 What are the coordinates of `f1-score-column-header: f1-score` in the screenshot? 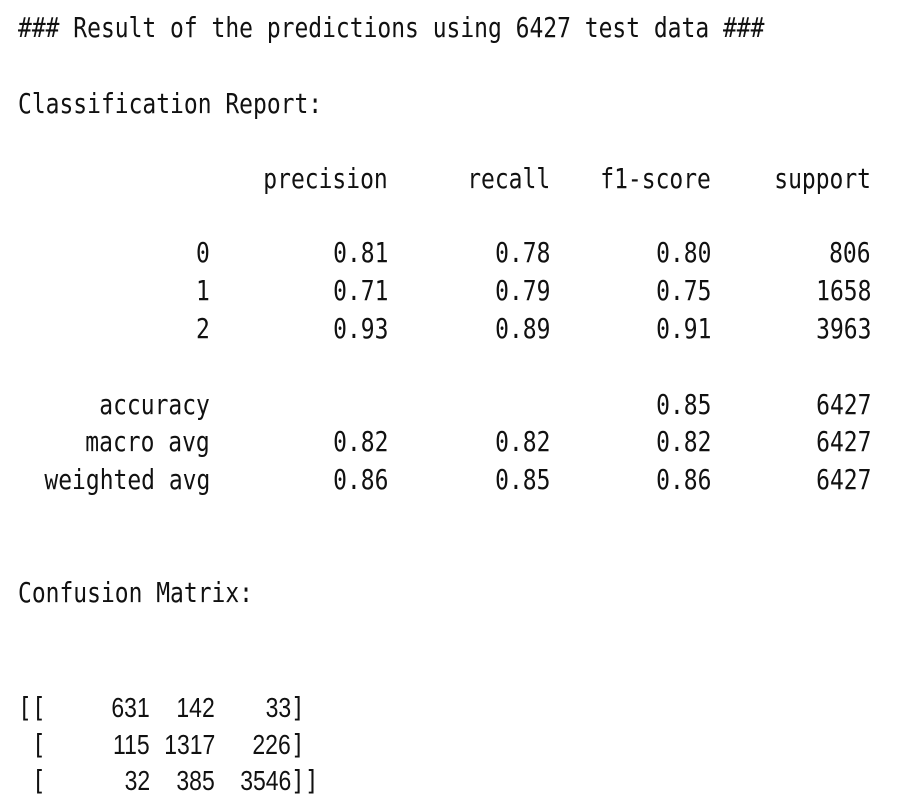 It's located at (655, 178).